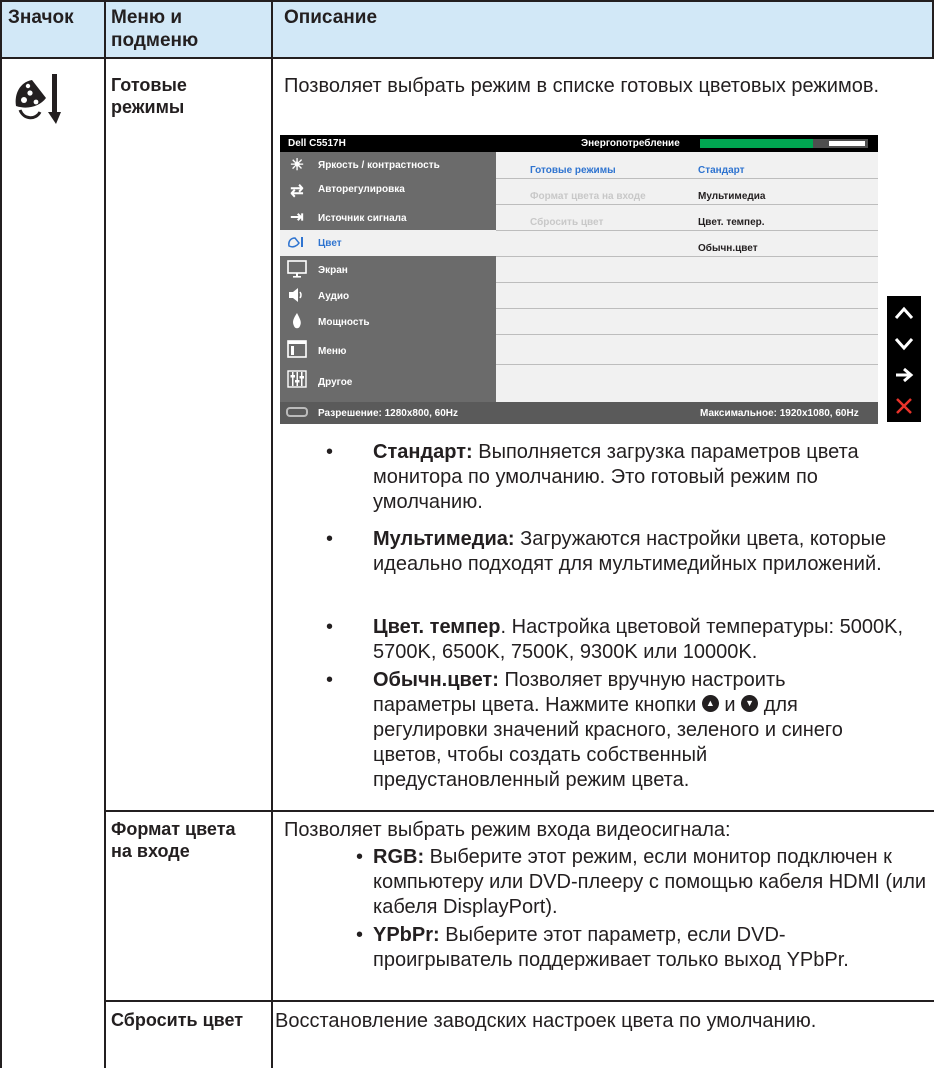  Describe the element at coordinates (731, 222) in the screenshot. I see `osd-option-color-temp: Цвет. темпер.` at that location.